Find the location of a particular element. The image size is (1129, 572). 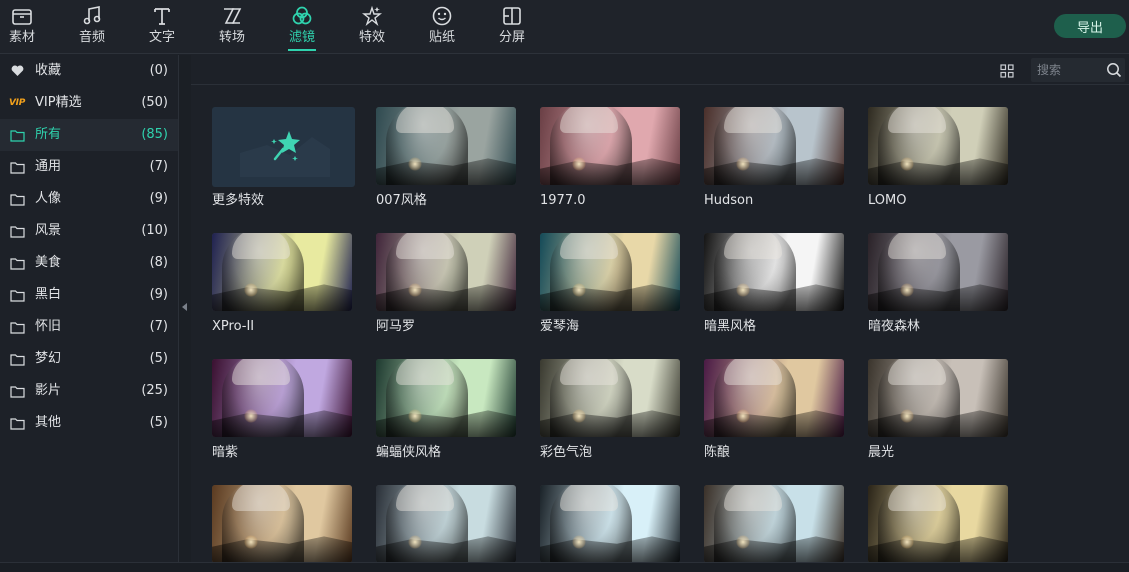

sidebar-item-vip: VIP VIP精选 (50) is located at coordinates (89, 103).